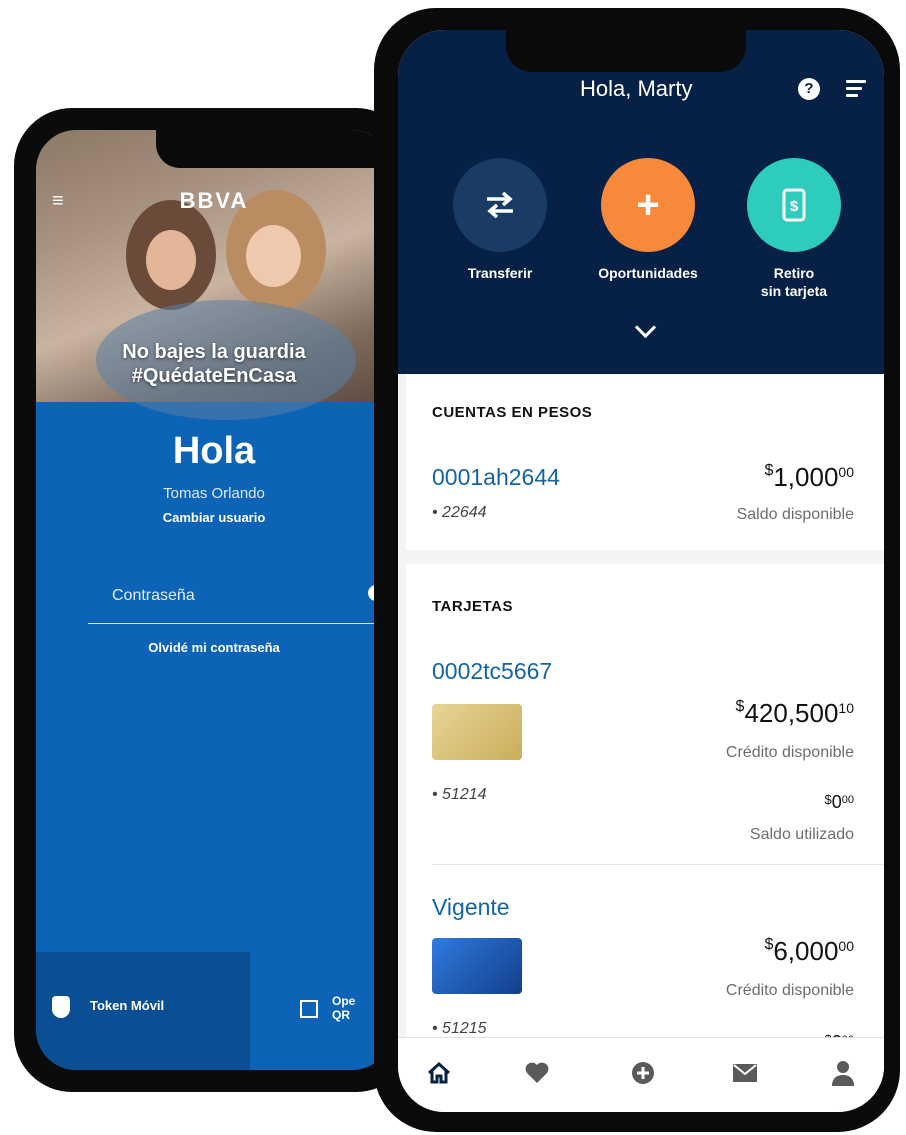 This screenshot has width=906, height=1135. I want to click on balance-cents: 00, so click(846, 472).